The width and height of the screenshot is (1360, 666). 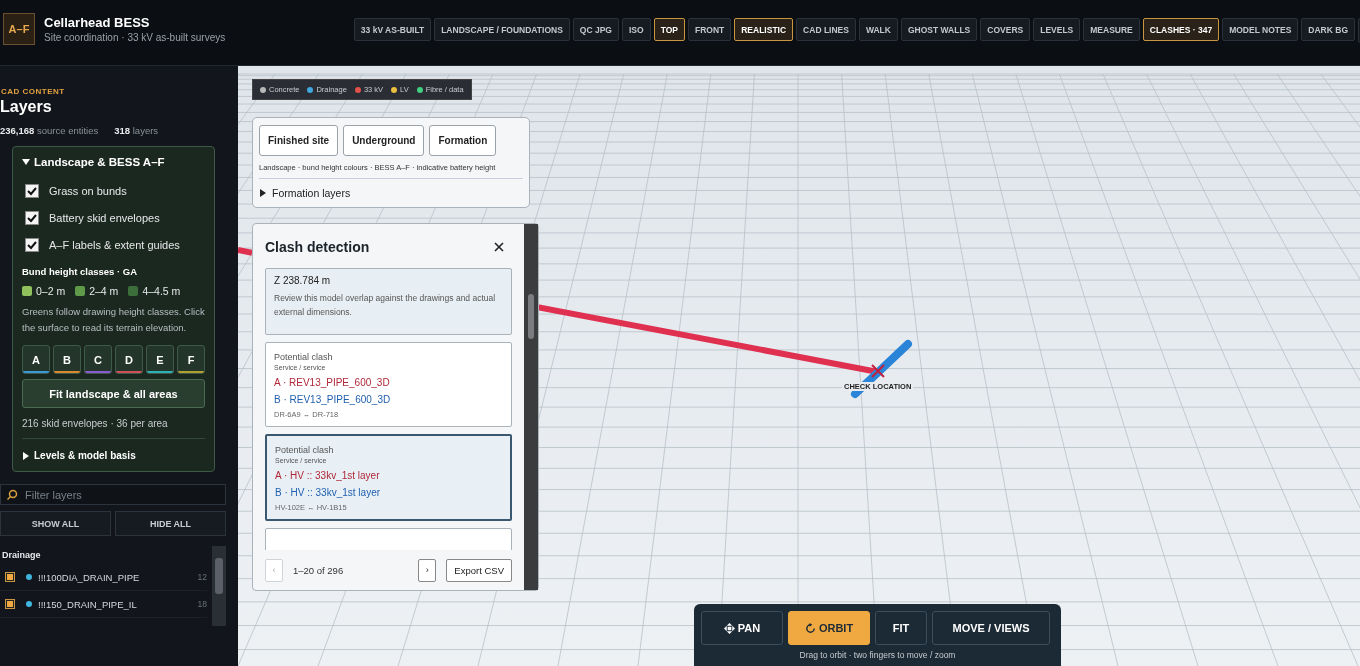 What do you see at coordinates (191, 359) in the screenshot?
I see `area-button: F` at bounding box center [191, 359].